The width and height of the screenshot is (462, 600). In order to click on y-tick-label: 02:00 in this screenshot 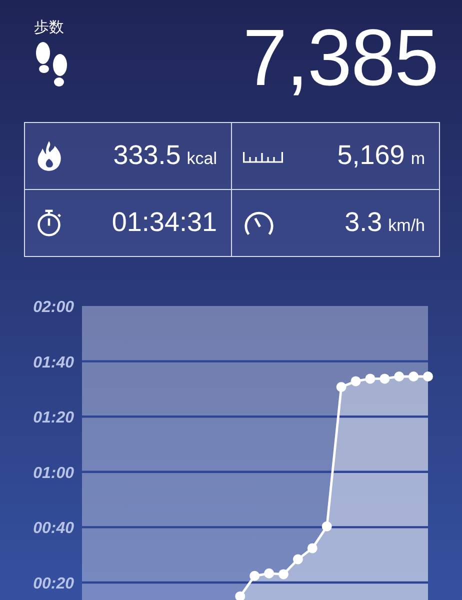, I will do `click(53, 307)`.